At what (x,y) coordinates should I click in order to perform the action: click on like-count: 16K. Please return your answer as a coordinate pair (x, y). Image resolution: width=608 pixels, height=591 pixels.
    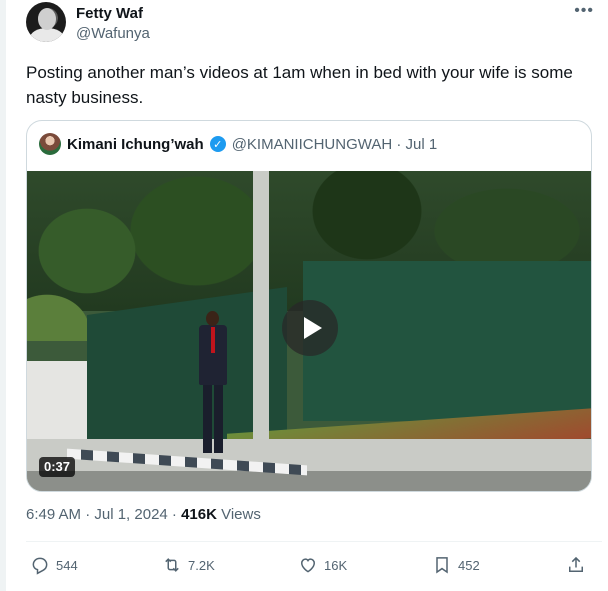
    Looking at the image, I should click on (336, 565).